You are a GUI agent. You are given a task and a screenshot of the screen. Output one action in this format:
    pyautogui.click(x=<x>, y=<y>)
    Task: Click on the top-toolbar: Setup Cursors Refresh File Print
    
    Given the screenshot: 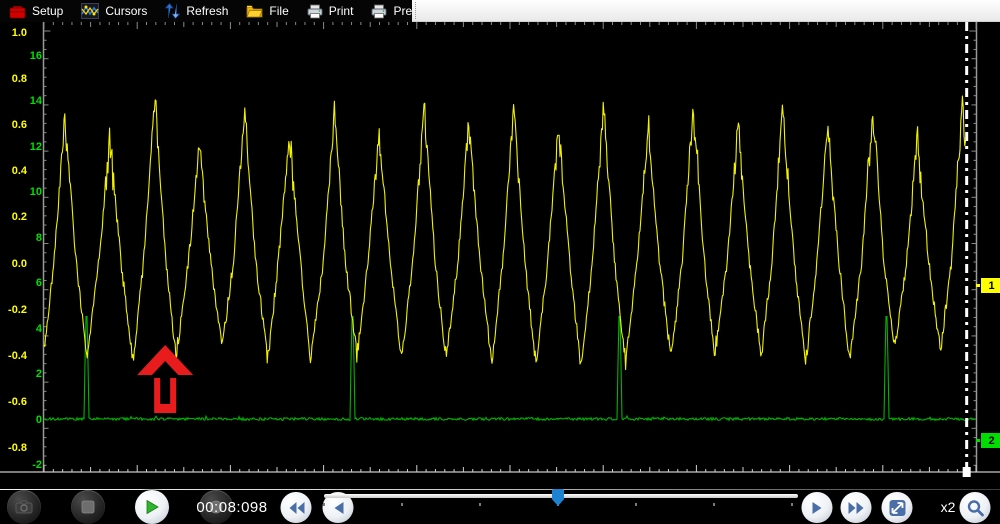 What is the action you would take?
    pyautogui.click(x=500, y=11)
    